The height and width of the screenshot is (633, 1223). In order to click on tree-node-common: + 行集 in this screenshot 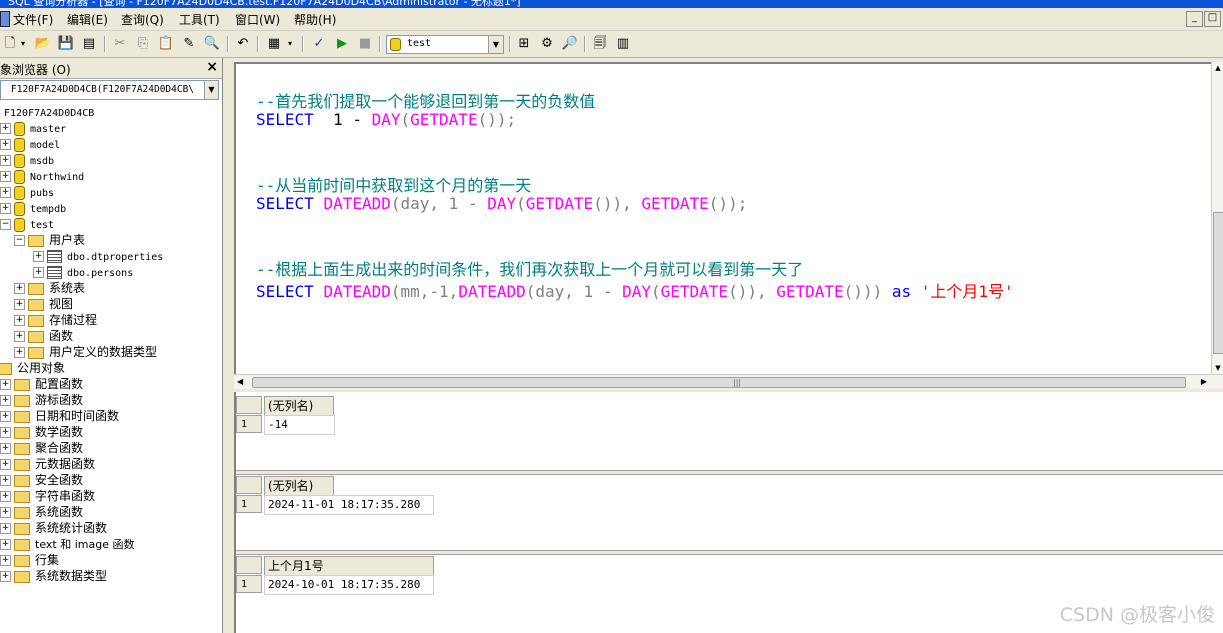, I will do `click(29, 560)`.